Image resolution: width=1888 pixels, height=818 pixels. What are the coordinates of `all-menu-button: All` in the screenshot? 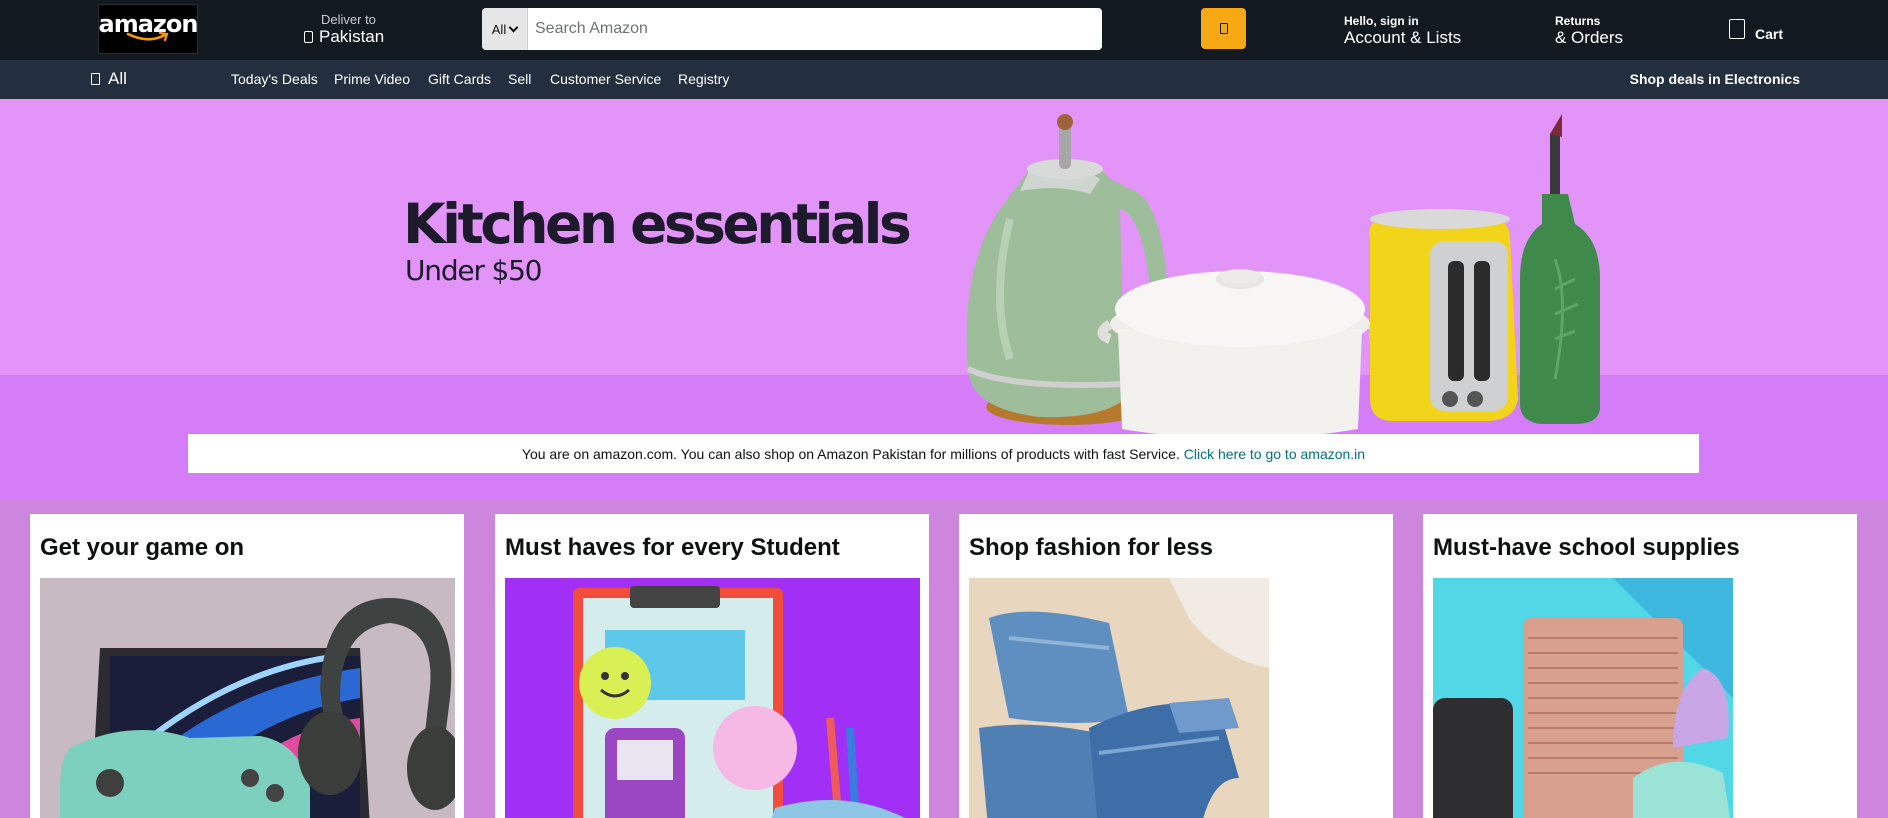 It's located at (109, 79).